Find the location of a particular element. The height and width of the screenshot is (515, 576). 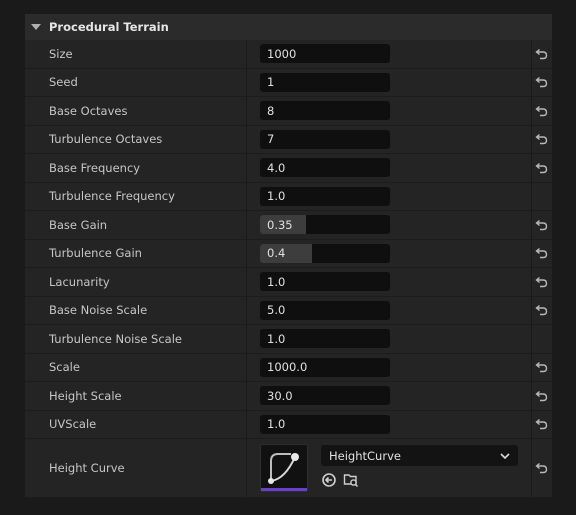

property-row: Base Gain 0.35 is located at coordinates (288, 225).